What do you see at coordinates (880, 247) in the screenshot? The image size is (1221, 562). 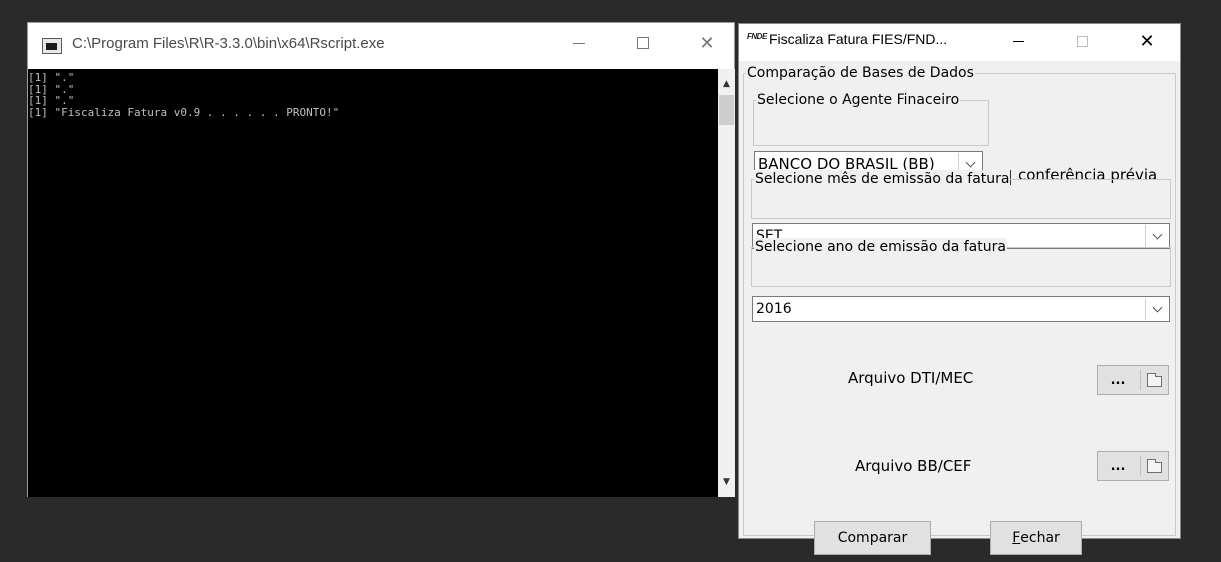 I see `year-group-label: Selecione ano de emissão da fatura` at bounding box center [880, 247].